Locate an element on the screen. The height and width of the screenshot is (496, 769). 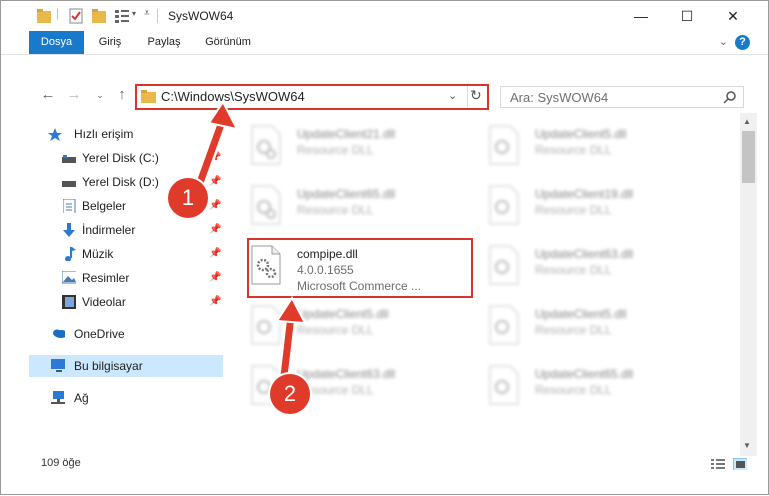
annotation-arrows is located at coordinates (249, 241).